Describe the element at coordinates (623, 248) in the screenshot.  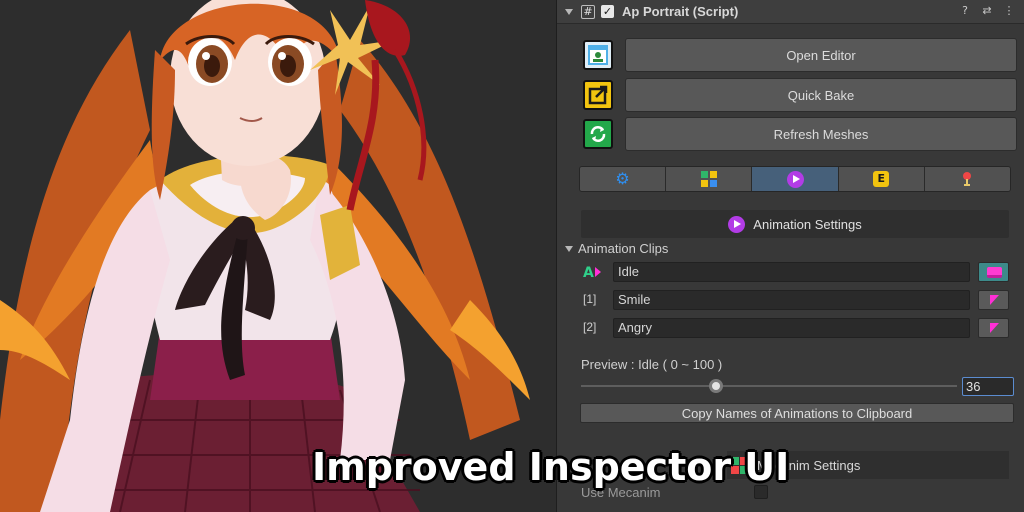
I see `animation-clips-label: Animation Clips` at that location.